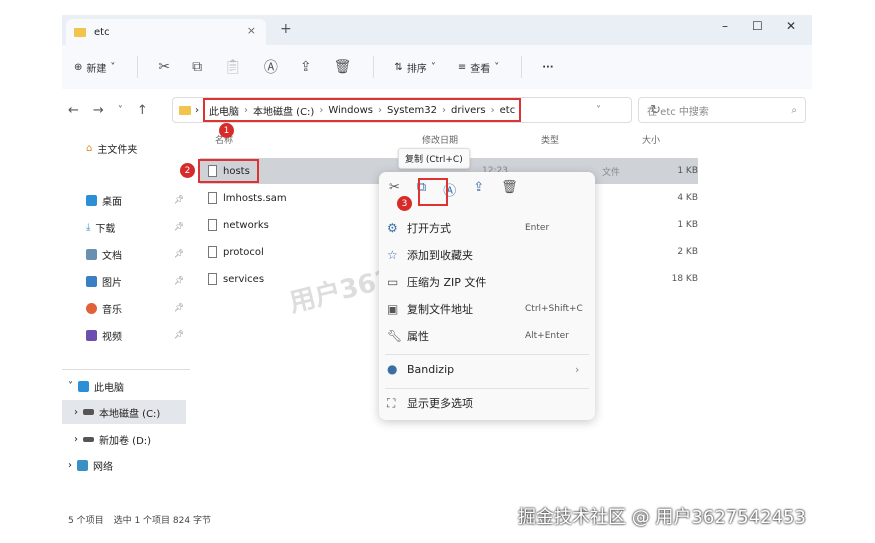 The width and height of the screenshot is (875, 543). I want to click on view-button: ≡ 查看 ˅, so click(478, 67).